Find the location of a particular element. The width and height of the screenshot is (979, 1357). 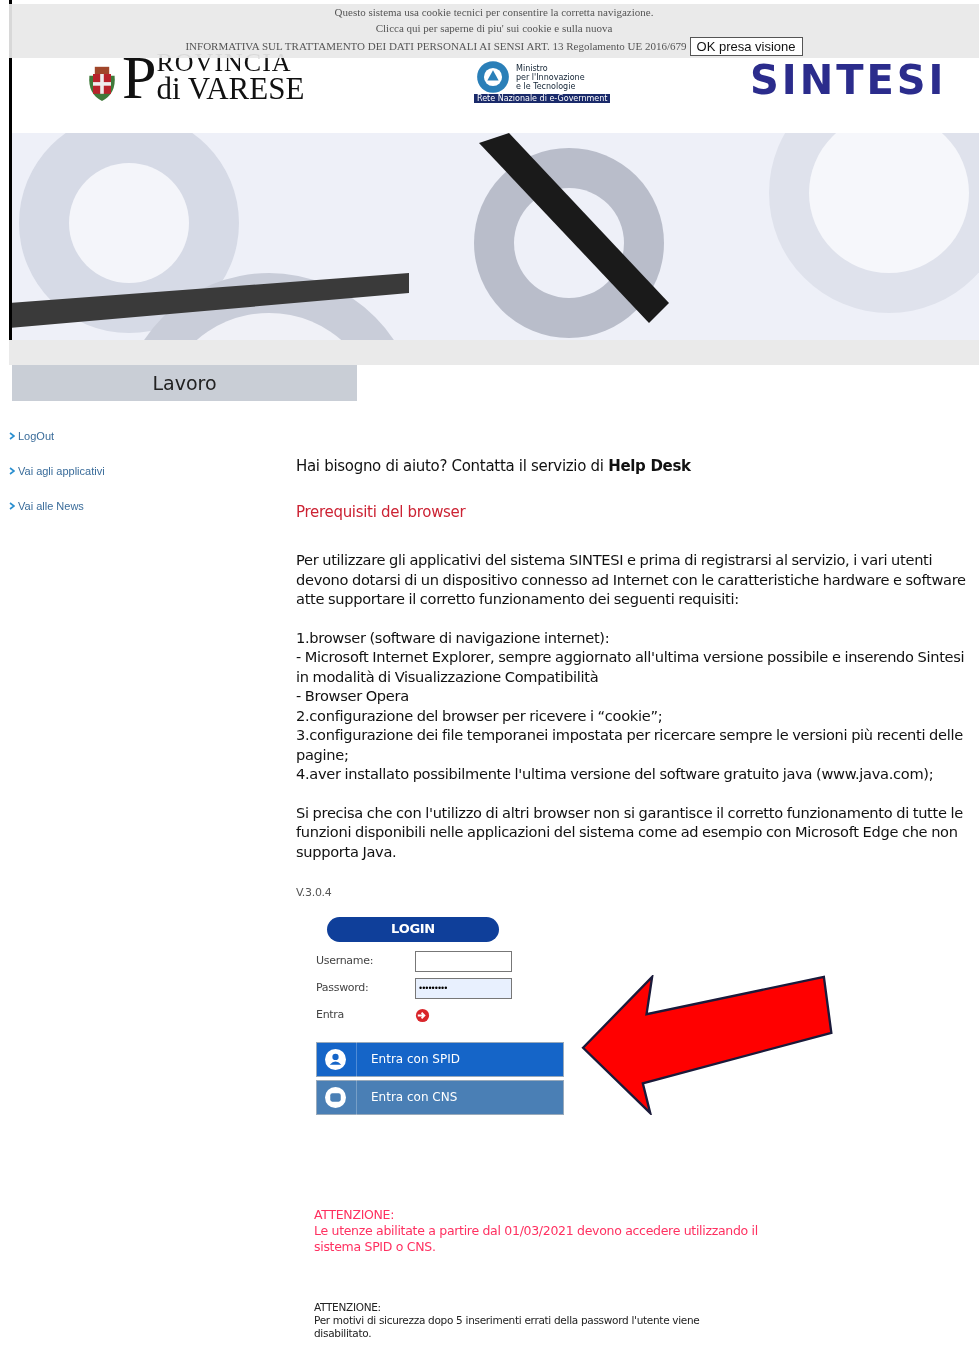

requirement-text: 3.configurazione dei file temporanei impostata per ricercare sempre le versioni più recenti delle pagine; is located at coordinates (630, 744).